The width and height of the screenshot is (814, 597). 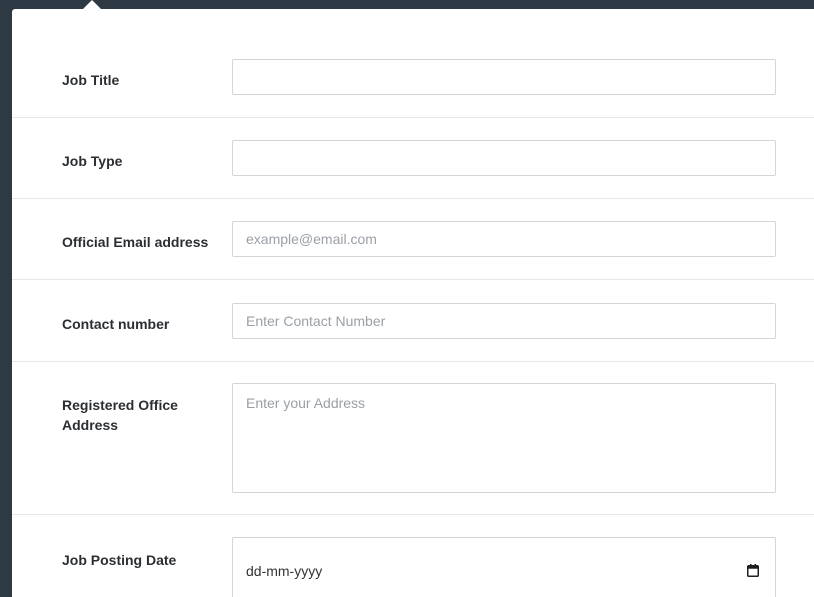 I want to click on posting-date-label: Job Posting Date, so click(x=119, y=560).